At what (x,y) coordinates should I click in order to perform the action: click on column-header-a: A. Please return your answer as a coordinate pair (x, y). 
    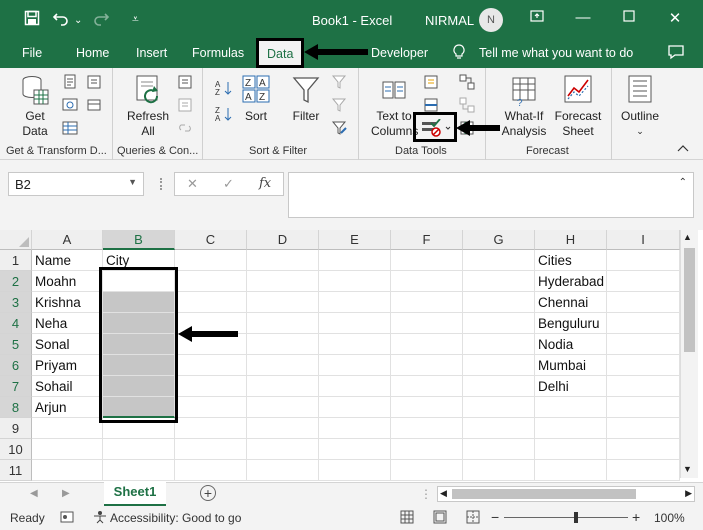
    Looking at the image, I should click on (67, 240).